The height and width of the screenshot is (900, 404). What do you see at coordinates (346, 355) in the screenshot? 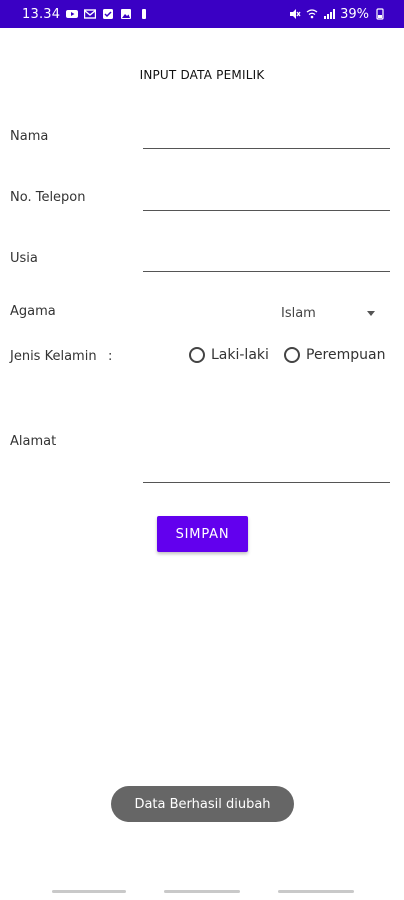
I see `radio-label-perempuan: Perempuan` at bounding box center [346, 355].